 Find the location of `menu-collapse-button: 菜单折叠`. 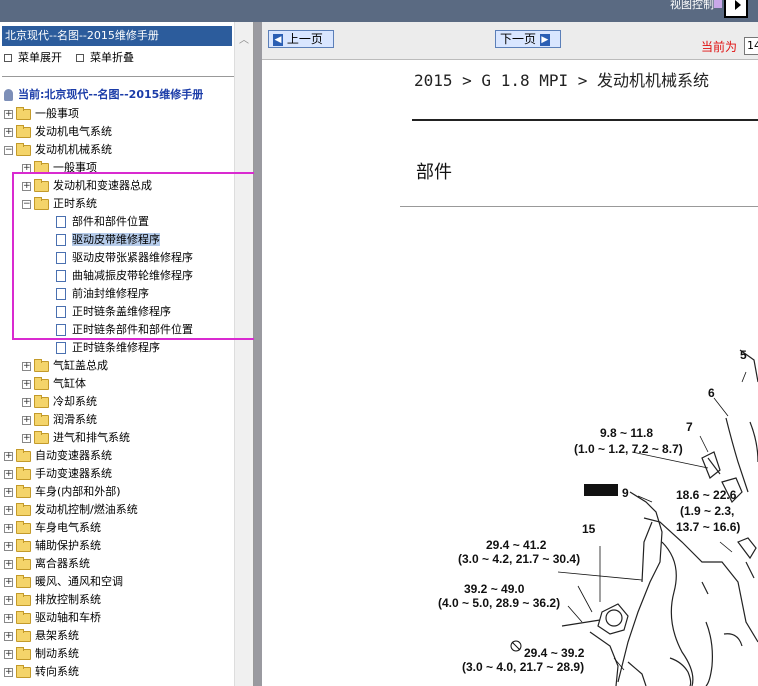

menu-collapse-button: 菜单折叠 is located at coordinates (105, 58).